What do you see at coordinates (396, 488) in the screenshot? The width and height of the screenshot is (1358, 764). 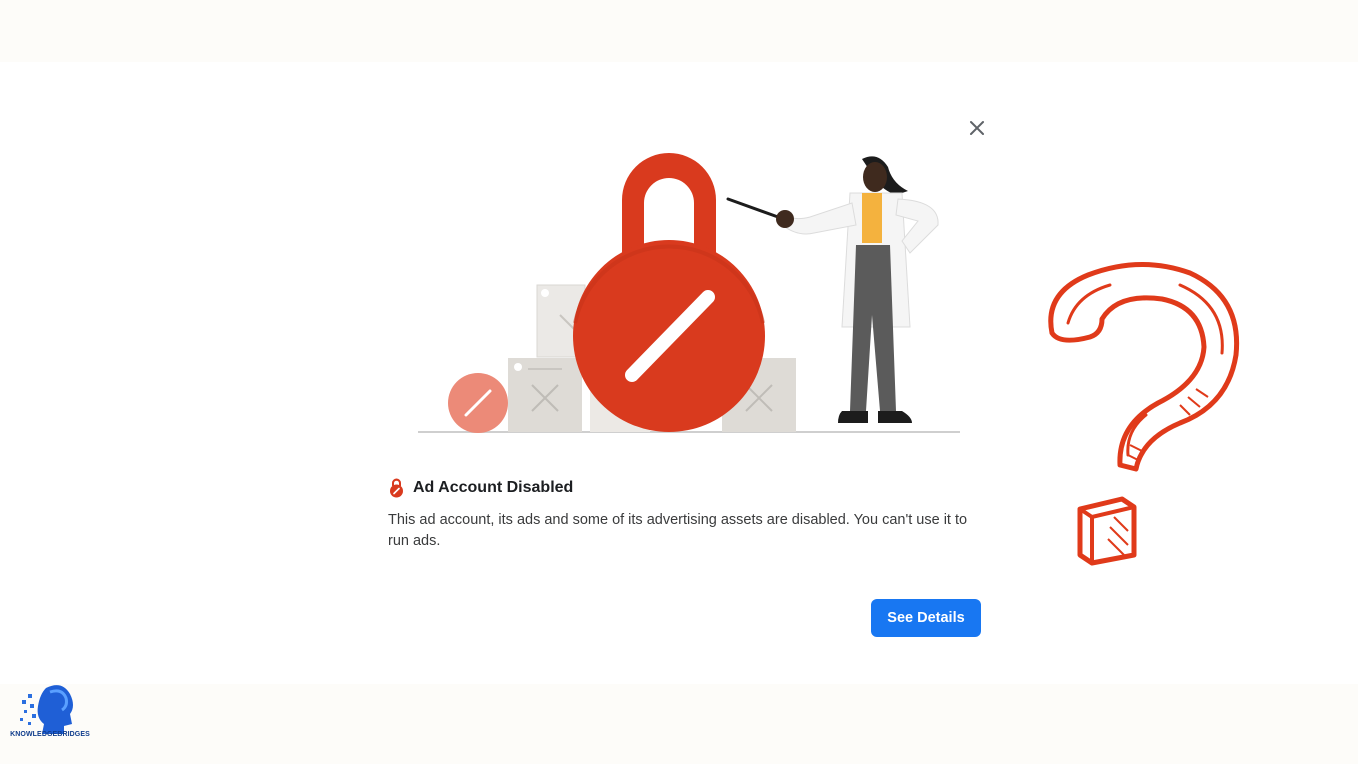 I see `lock-icon` at bounding box center [396, 488].